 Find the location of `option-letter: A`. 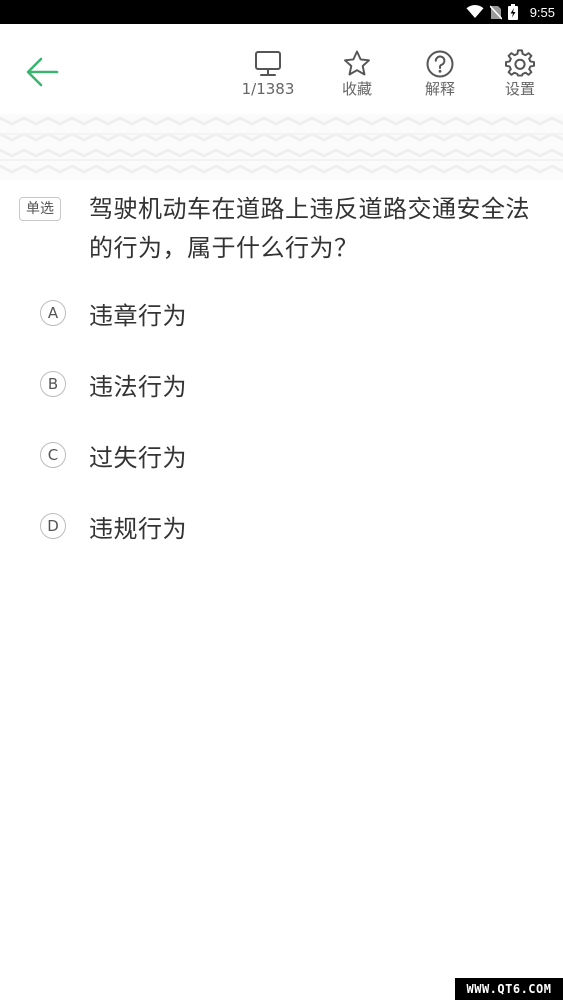

option-letter: A is located at coordinates (53, 313).